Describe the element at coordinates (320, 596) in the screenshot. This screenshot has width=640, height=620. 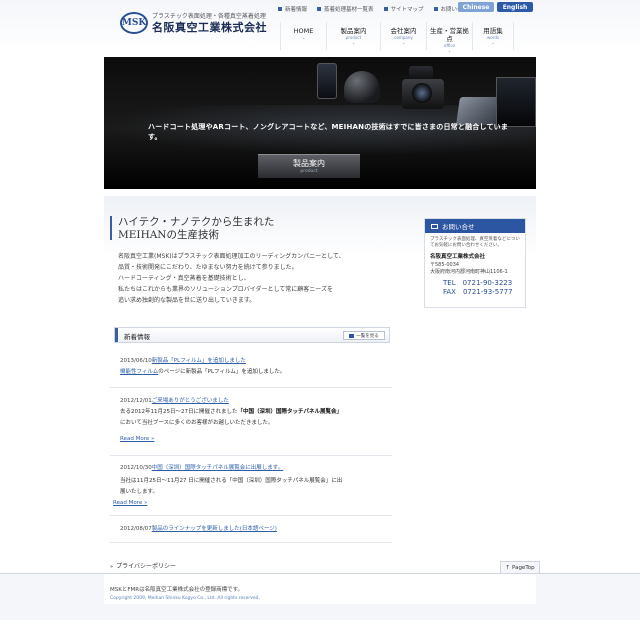
I see `footer` at that location.